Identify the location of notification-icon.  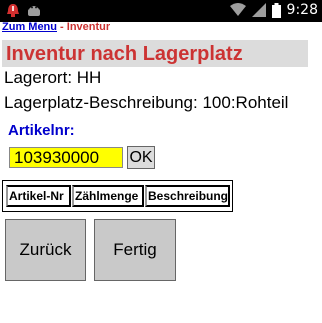
(13, 10).